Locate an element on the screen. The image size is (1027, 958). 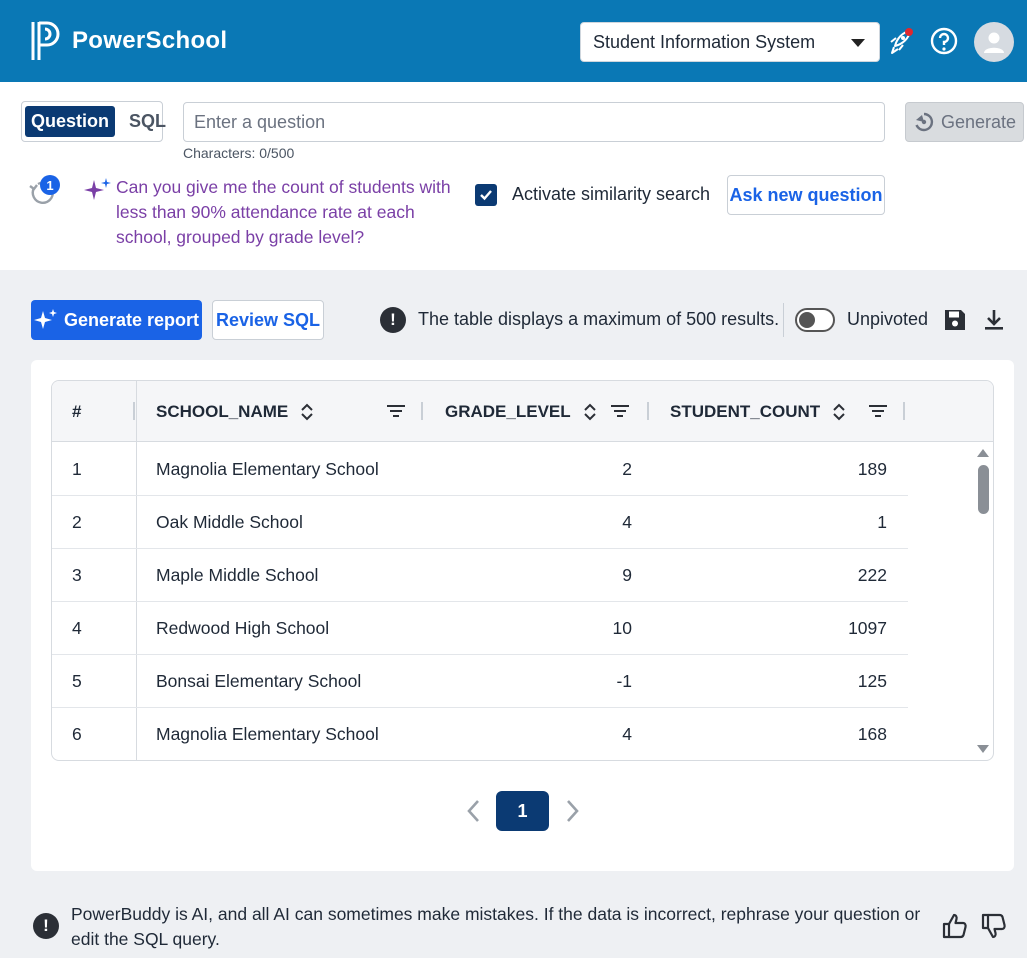
cell-index: 5 is located at coordinates (77, 681).